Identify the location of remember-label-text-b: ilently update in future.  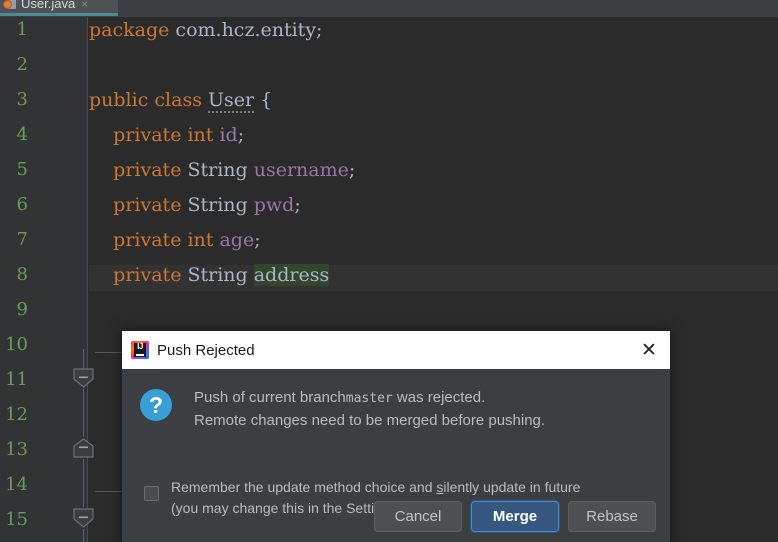
(512, 487).